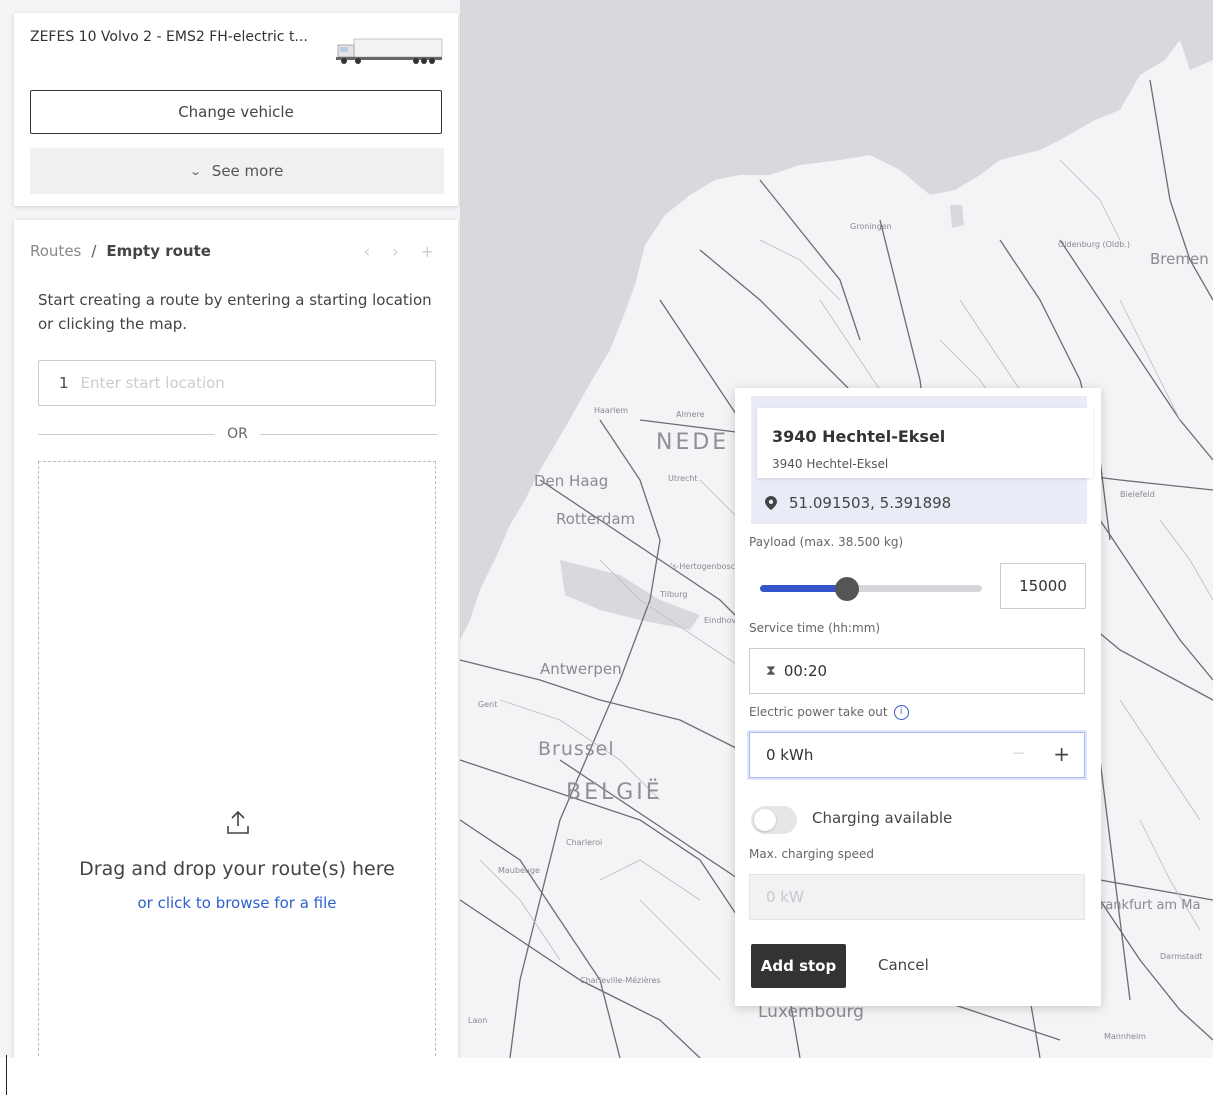 The width and height of the screenshot is (1213, 1095). What do you see at coordinates (690, 414) in the screenshot?
I see `map-label-almere: Almere` at bounding box center [690, 414].